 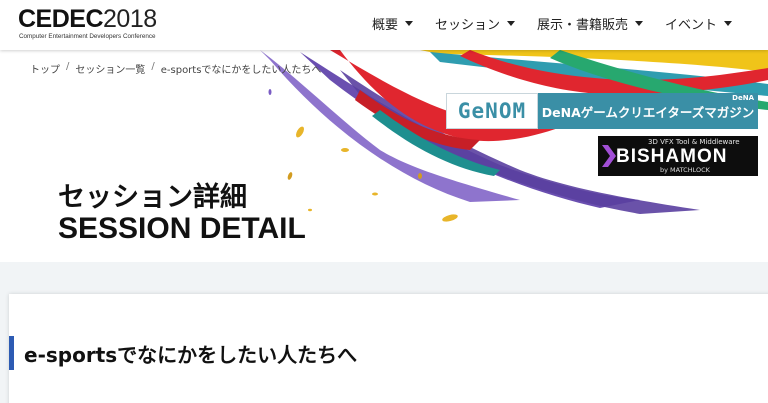 I want to click on main-nav: 概要 セッション 展示・書籍販売 イベント, so click(x=552, y=23).